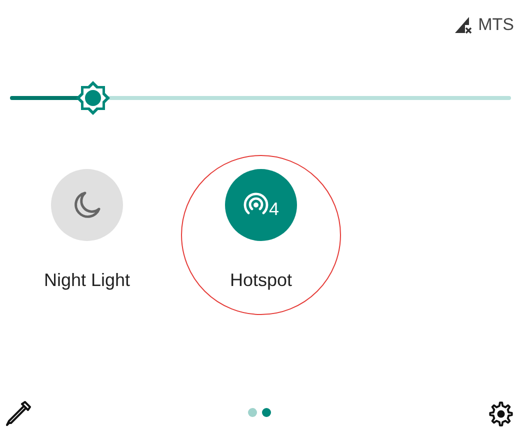 Image resolution: width=519 pixels, height=428 pixels. I want to click on brightness-slider, so click(260, 98).